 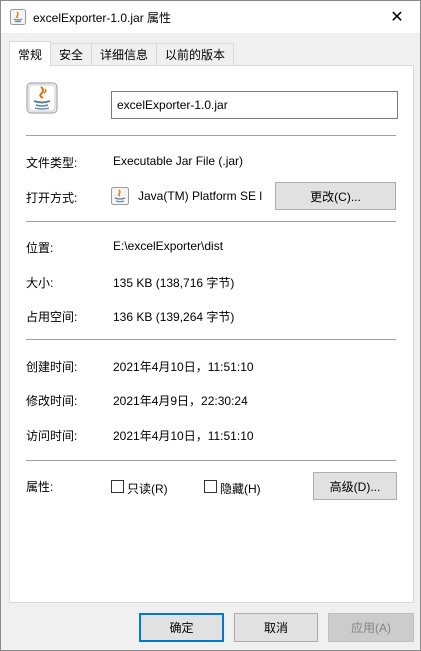 I want to click on file-type-value: Executable Jar File (.jar), so click(x=178, y=161).